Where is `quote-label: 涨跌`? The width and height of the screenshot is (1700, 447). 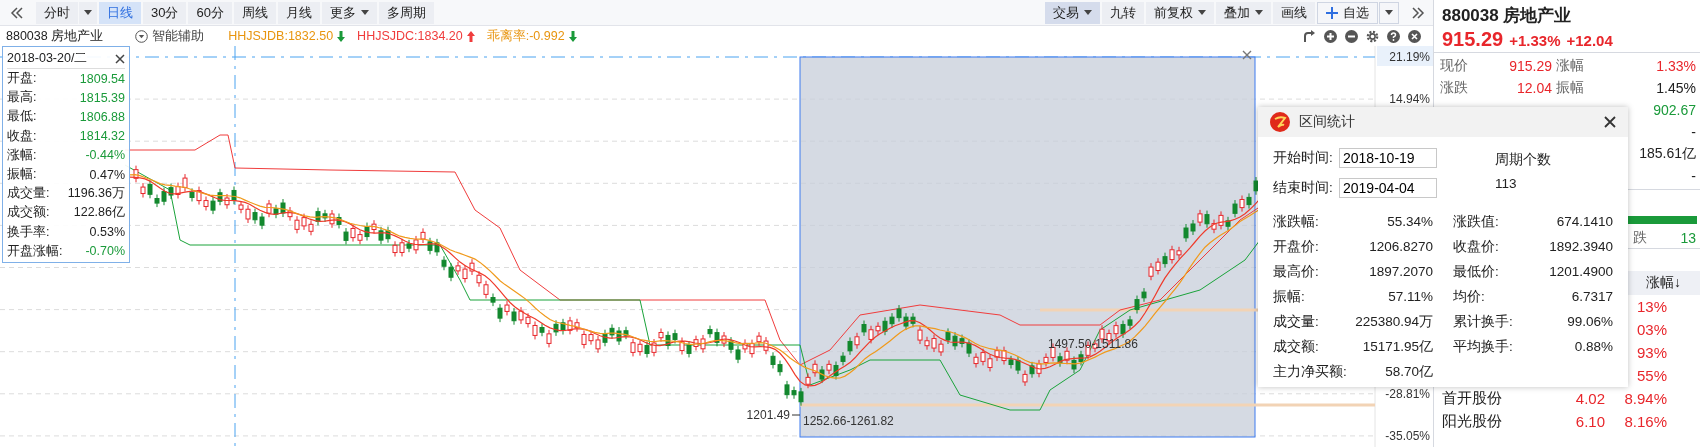 quote-label: 涨跌 is located at coordinates (1454, 87).